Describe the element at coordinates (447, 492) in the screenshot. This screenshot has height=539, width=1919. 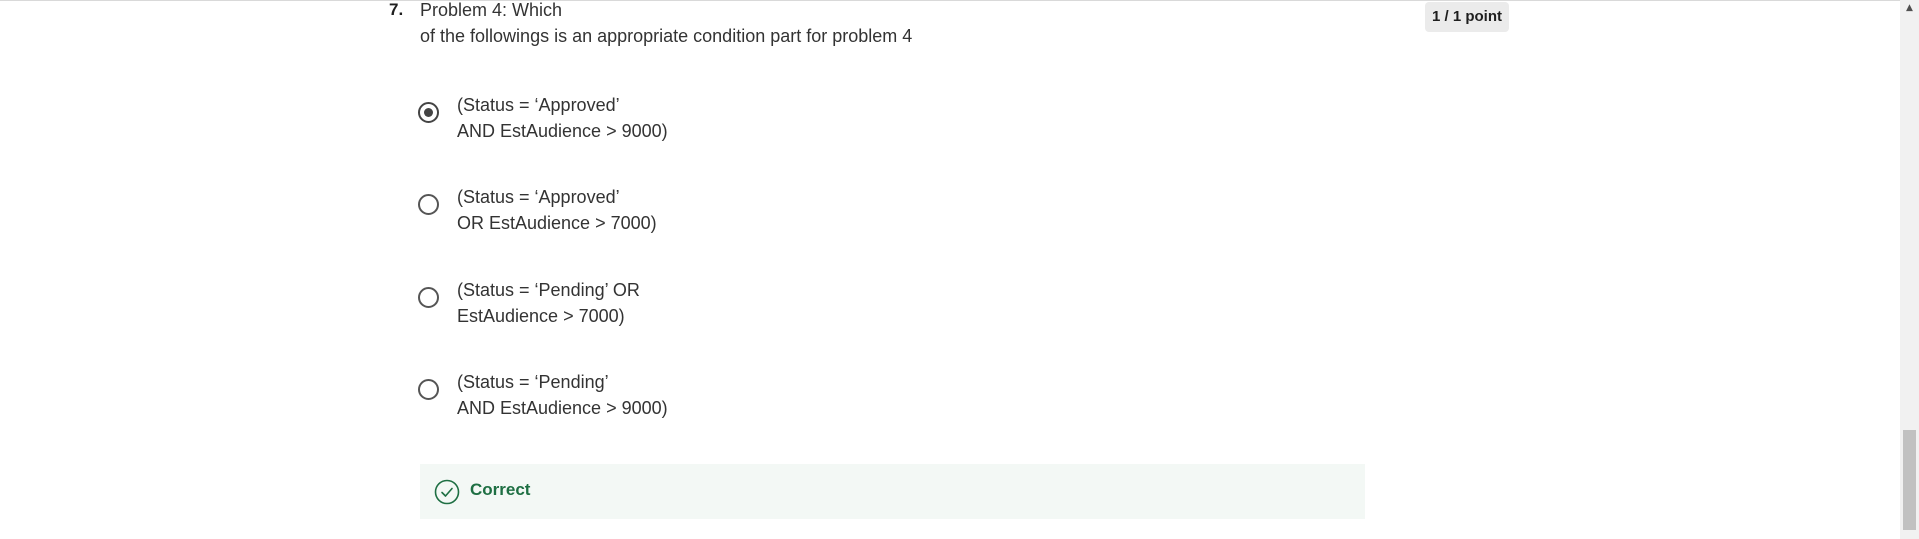
I see `check-circle-icon` at that location.